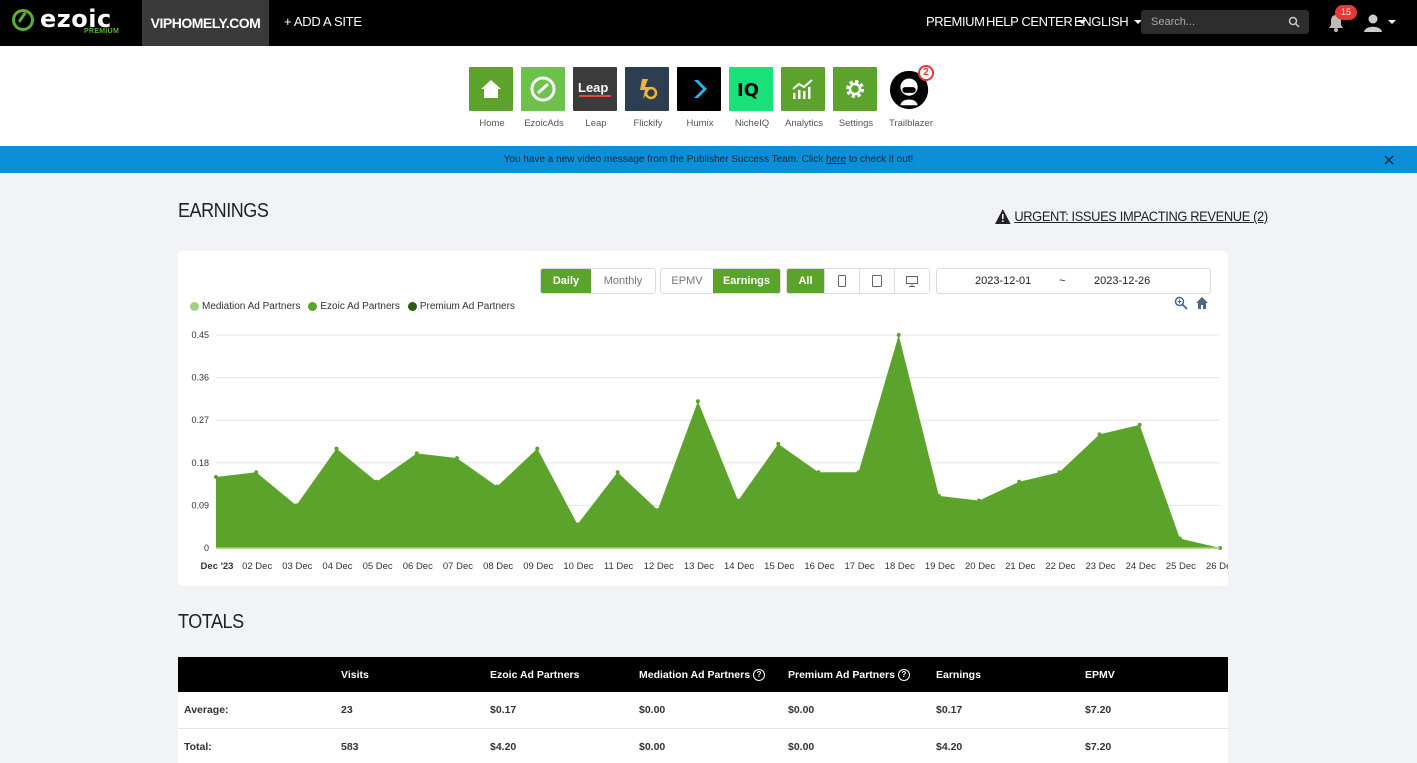 The width and height of the screenshot is (1417, 763). Describe the element at coordinates (980, 566) in the screenshot. I see `x-tick-label: 20 Dec` at that location.